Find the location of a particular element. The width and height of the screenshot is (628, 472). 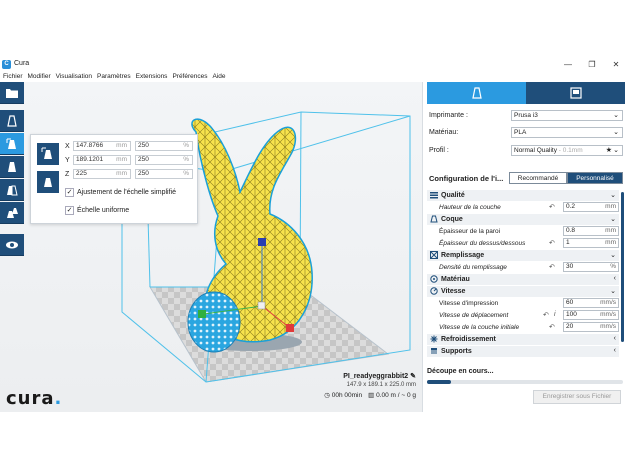

mirror-icon is located at coordinates (12, 190).